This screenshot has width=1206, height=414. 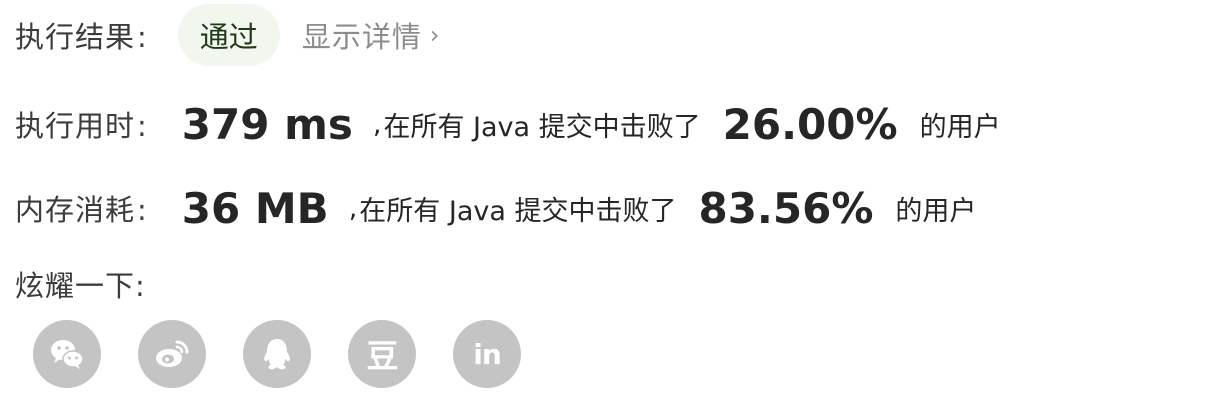 I want to click on share-label: 炫耀一下:, so click(x=80, y=286).